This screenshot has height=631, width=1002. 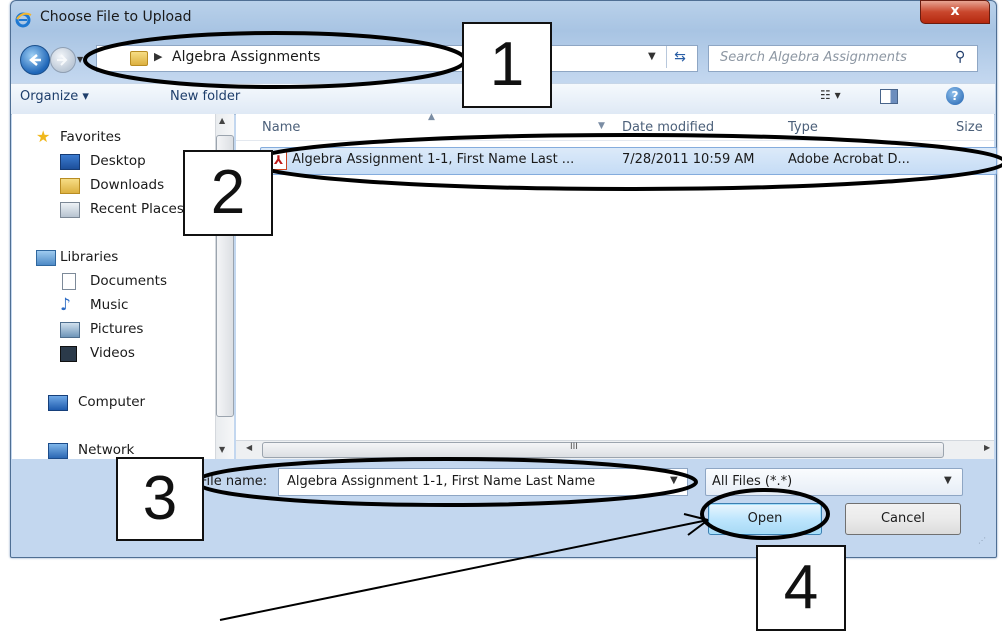 I want to click on annotation-label-3: 3, so click(x=160, y=499).